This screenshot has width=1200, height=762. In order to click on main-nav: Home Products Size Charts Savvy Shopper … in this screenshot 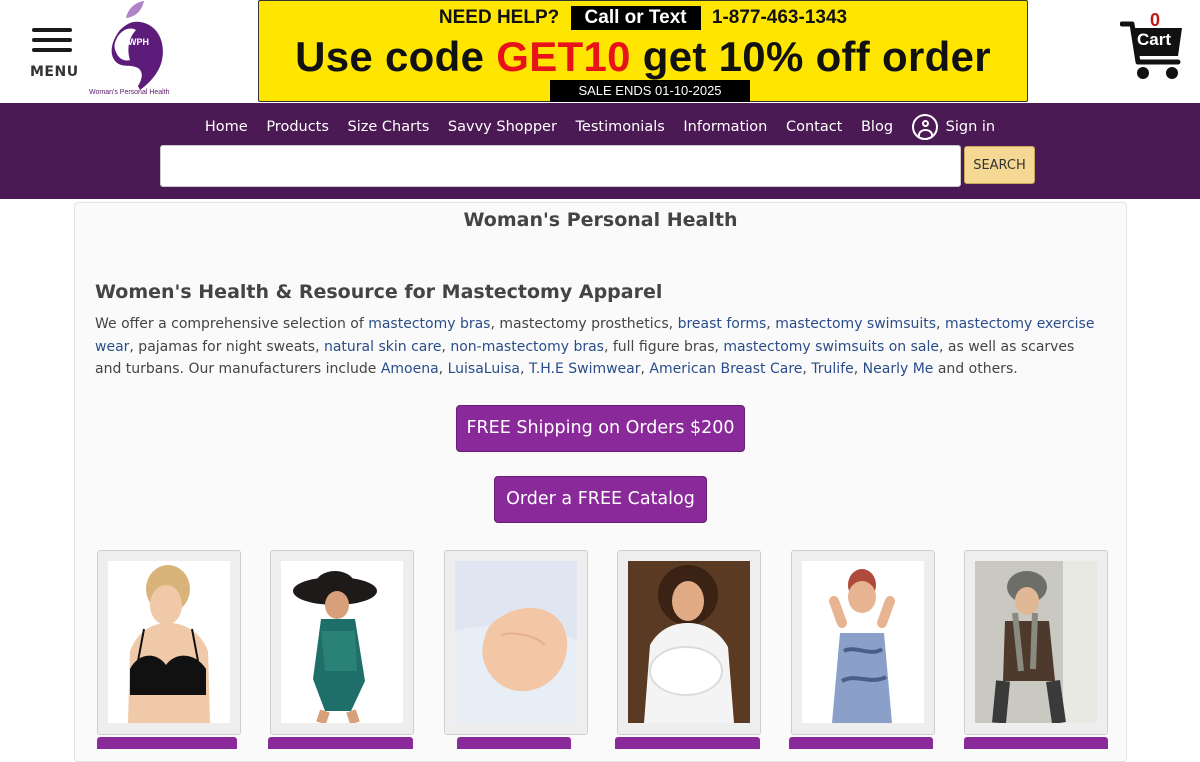, I will do `click(600, 151)`.